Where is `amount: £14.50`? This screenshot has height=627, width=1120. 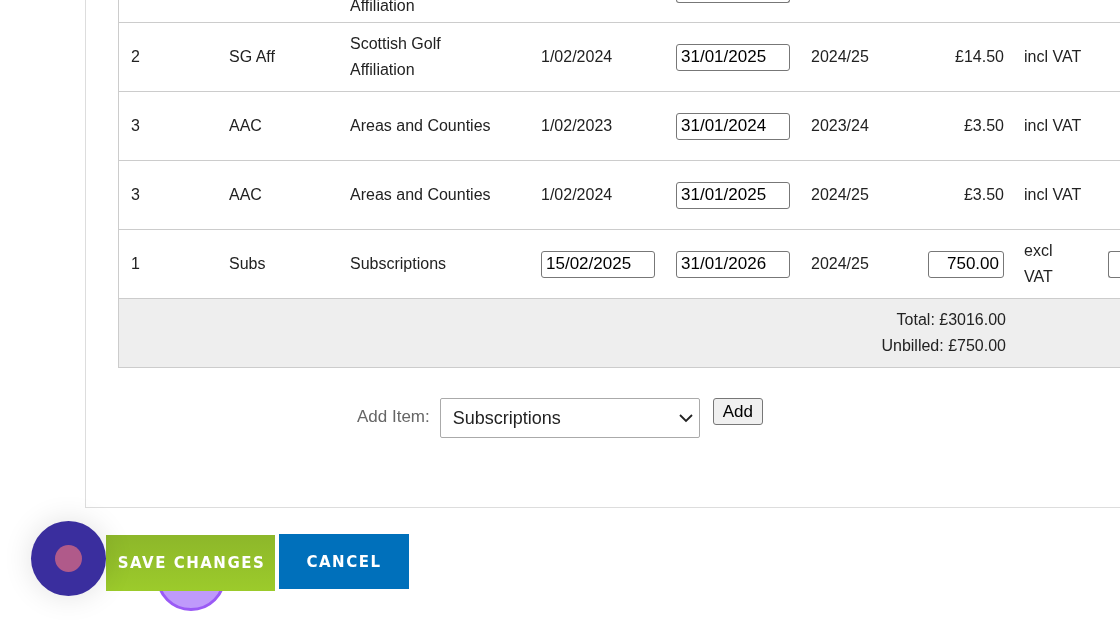
amount: £14.50 is located at coordinates (979, 56).